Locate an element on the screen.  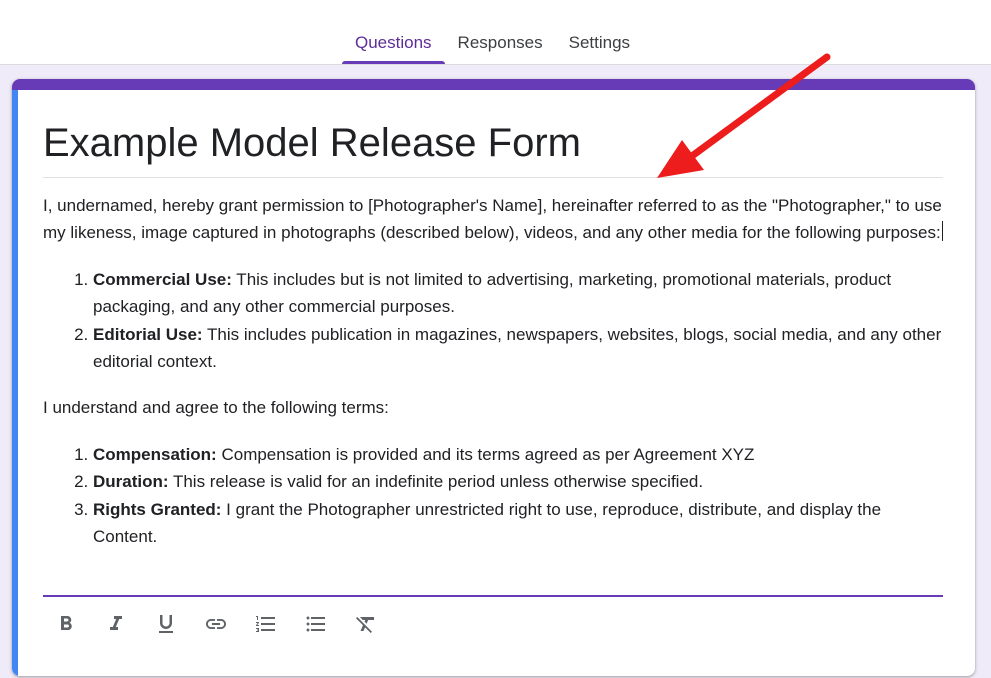
tab-responses: Responses is located at coordinates (500, 32).